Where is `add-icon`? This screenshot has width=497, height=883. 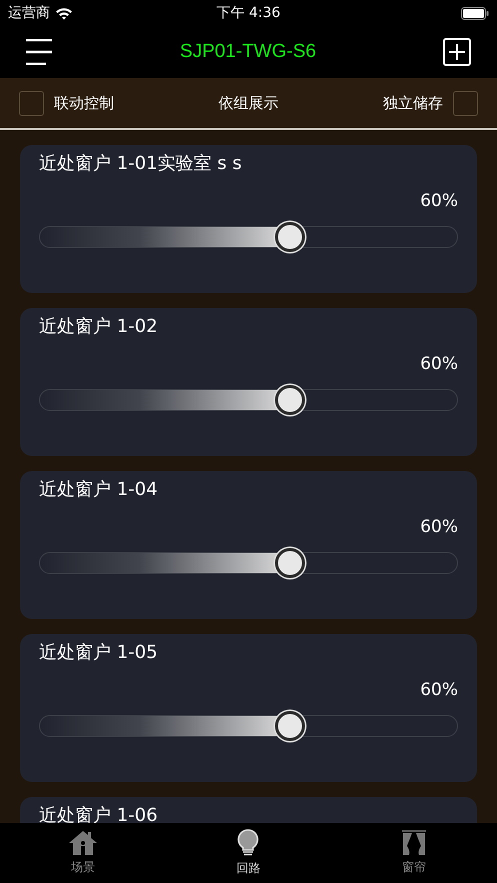
add-icon is located at coordinates (456, 52).